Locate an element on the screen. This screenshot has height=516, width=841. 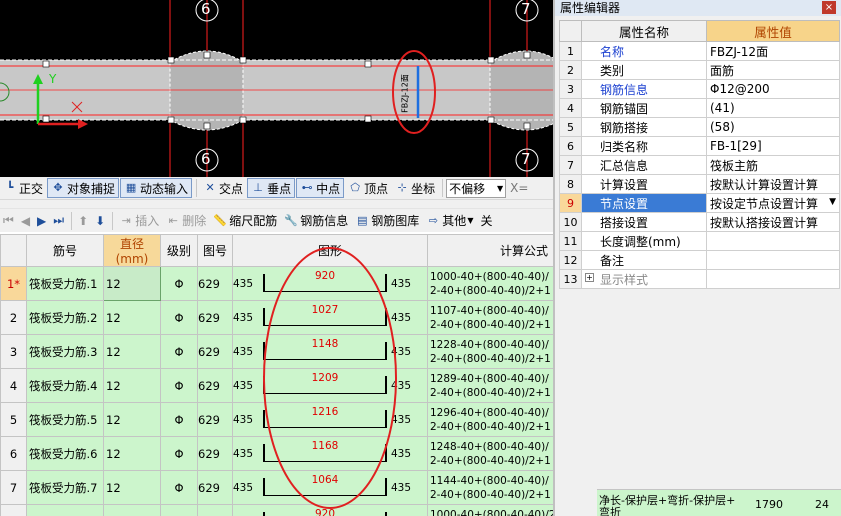
property-name-cell: 备注 is located at coordinates (644, 260).